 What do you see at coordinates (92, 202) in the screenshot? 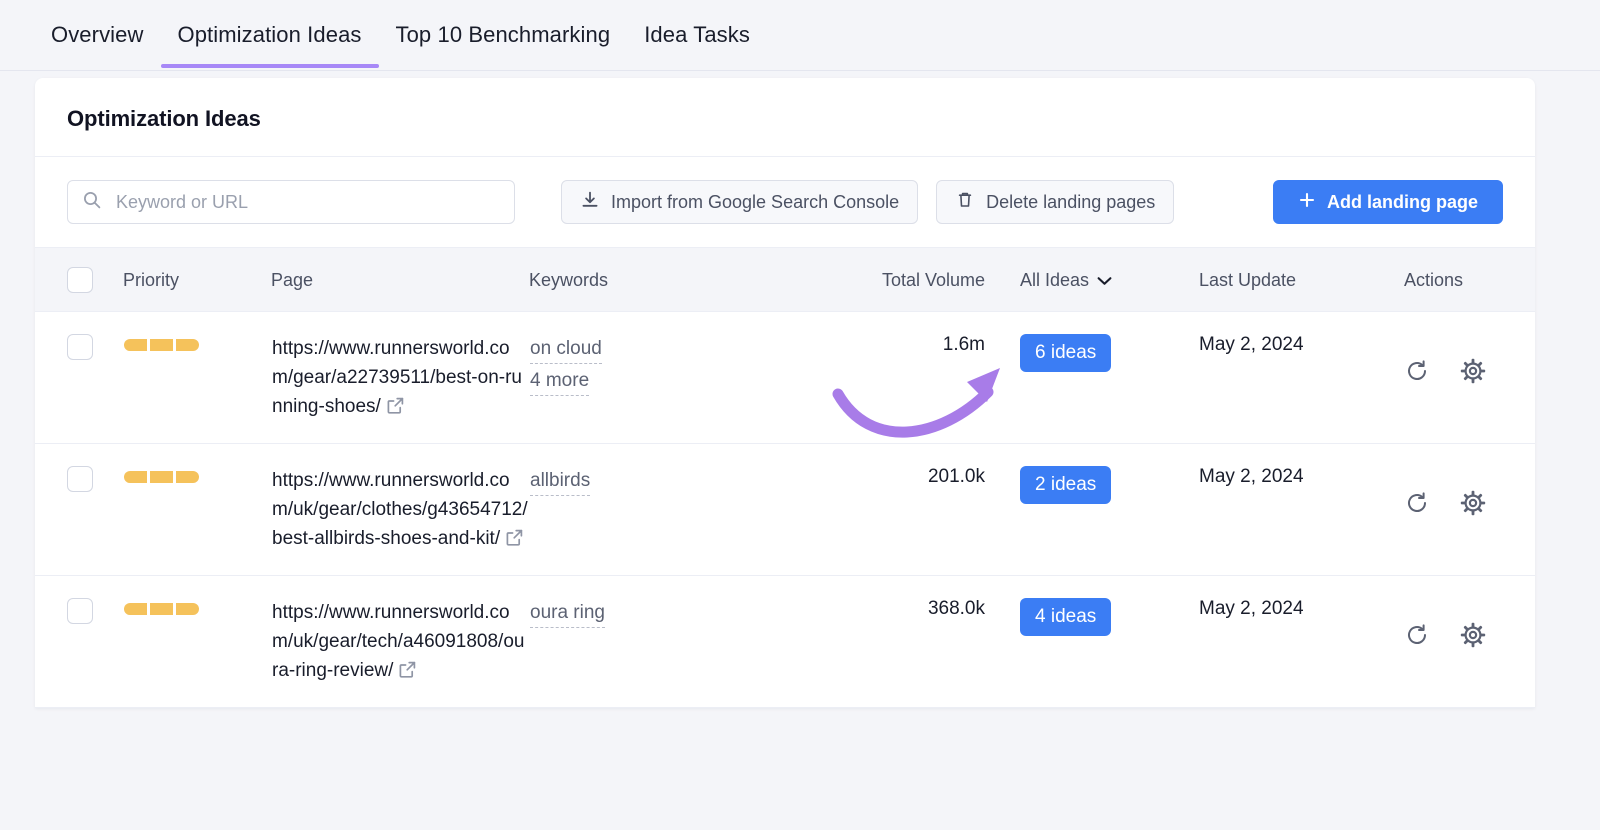
I see `search-icon` at bounding box center [92, 202].